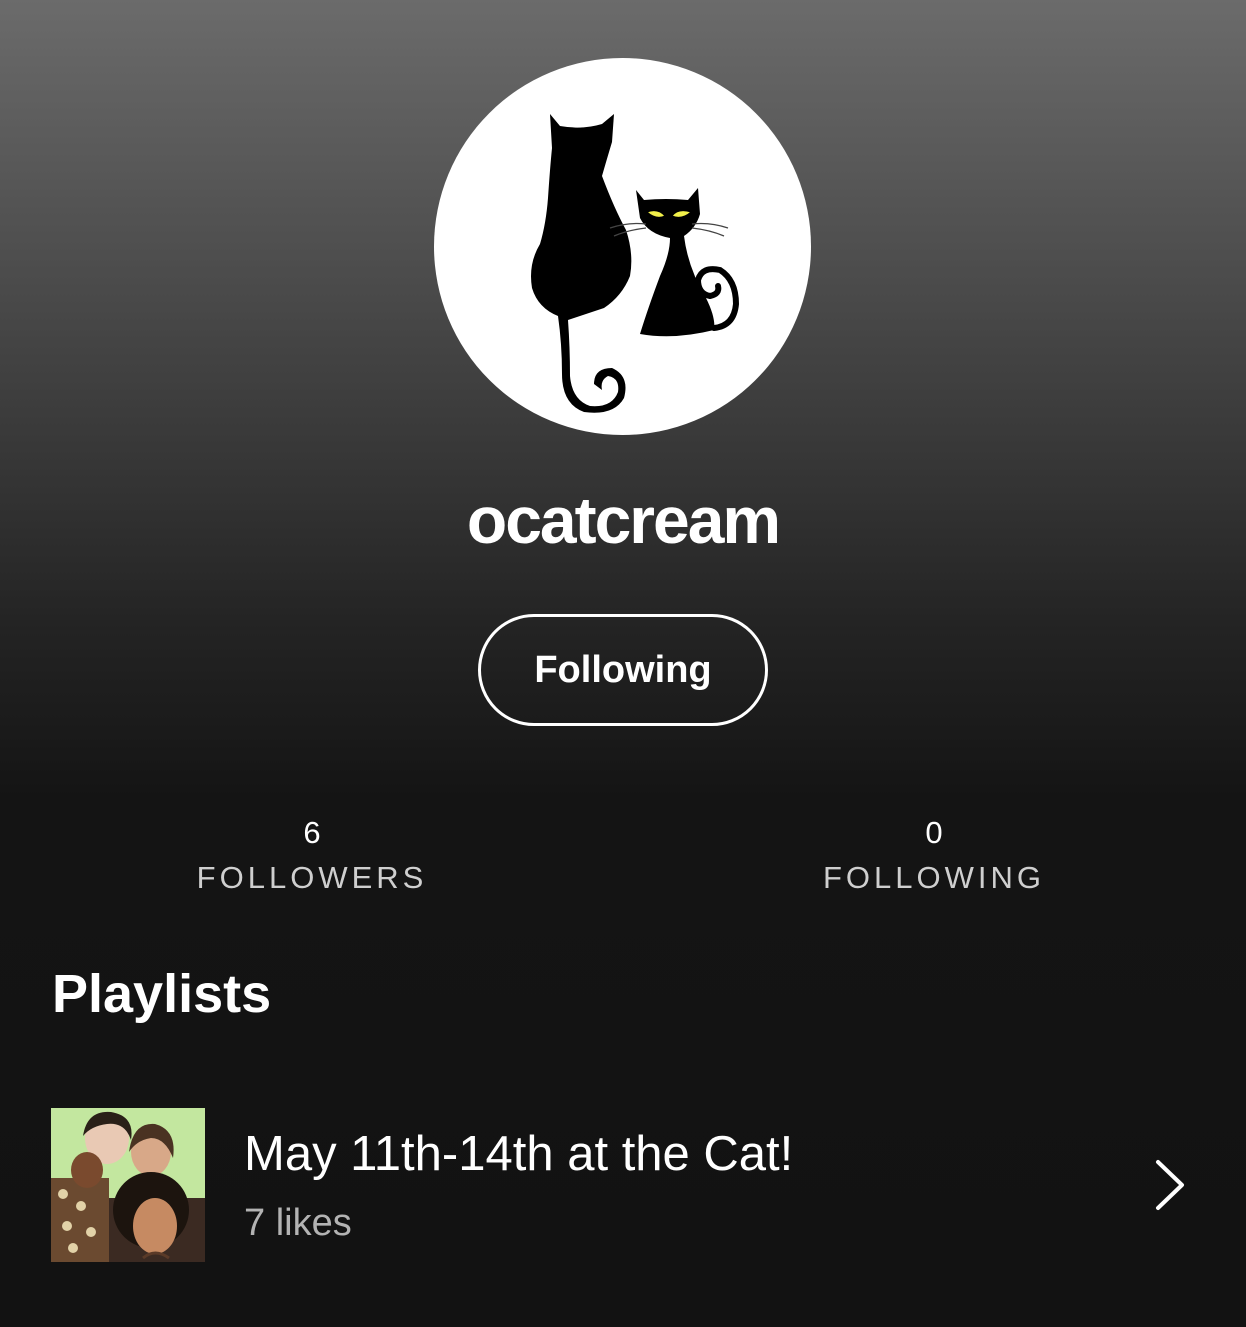 This screenshot has height=1327, width=1246. What do you see at coordinates (312, 857) in the screenshot?
I see `followers-stat: 6 FOLLOWERS` at bounding box center [312, 857].